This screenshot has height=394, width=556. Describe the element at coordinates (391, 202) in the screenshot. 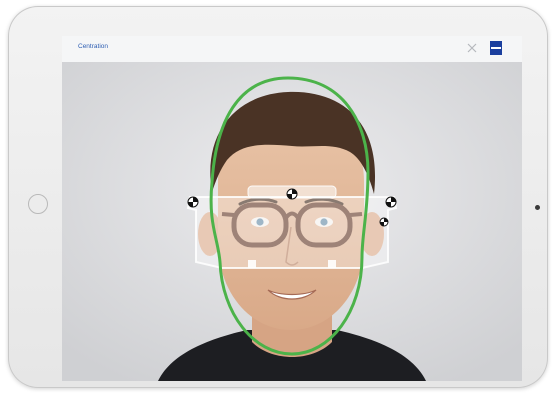

I see `marker-right` at that location.